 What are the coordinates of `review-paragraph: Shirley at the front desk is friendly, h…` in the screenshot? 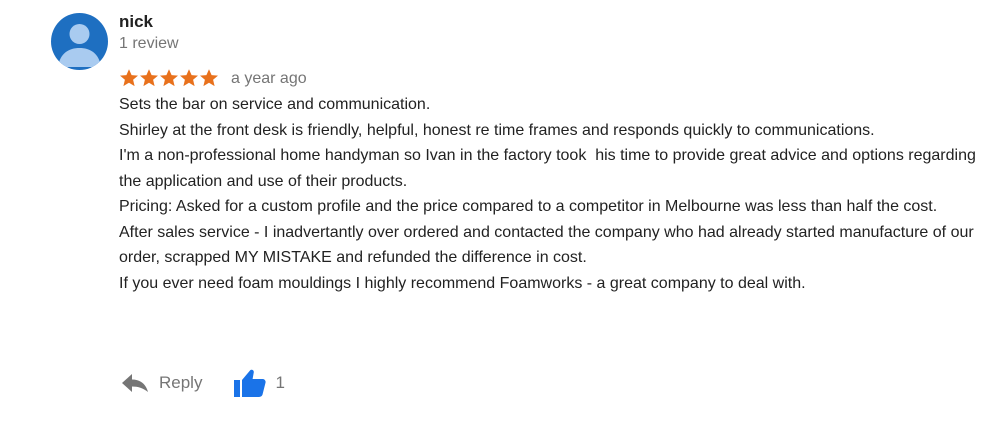 It's located at (497, 130).